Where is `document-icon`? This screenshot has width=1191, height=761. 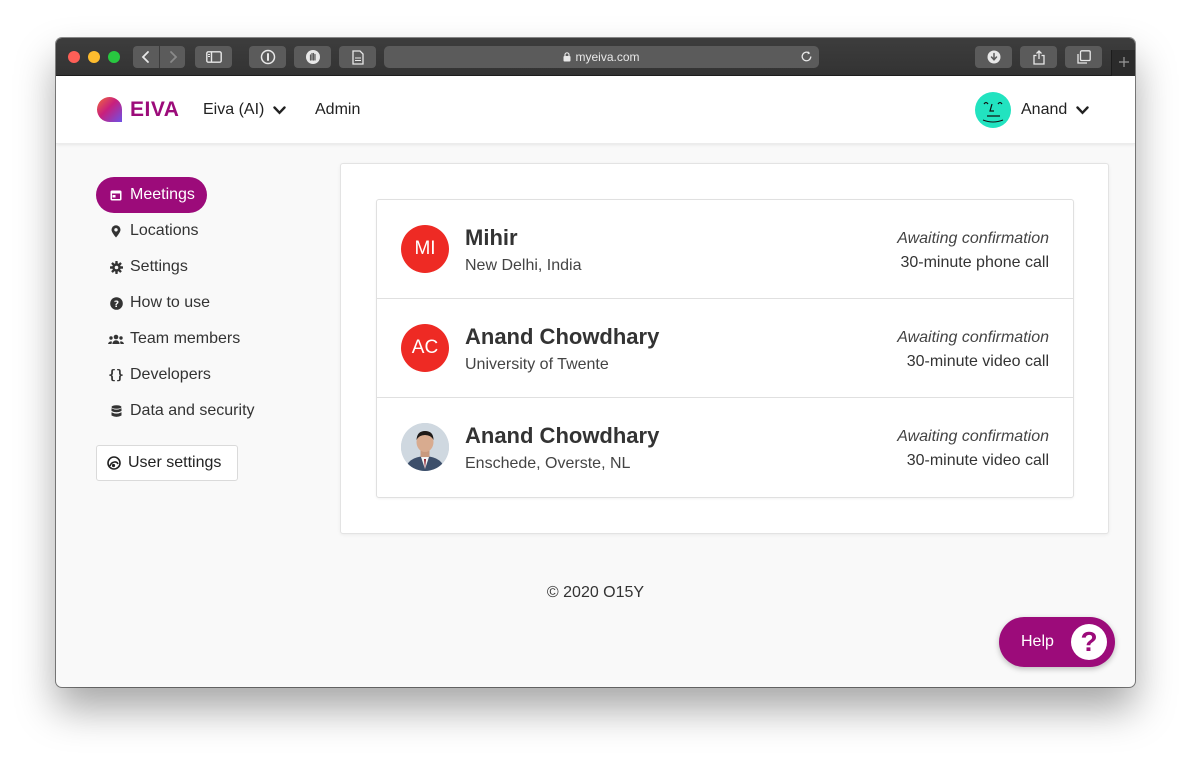
document-icon is located at coordinates (357, 57).